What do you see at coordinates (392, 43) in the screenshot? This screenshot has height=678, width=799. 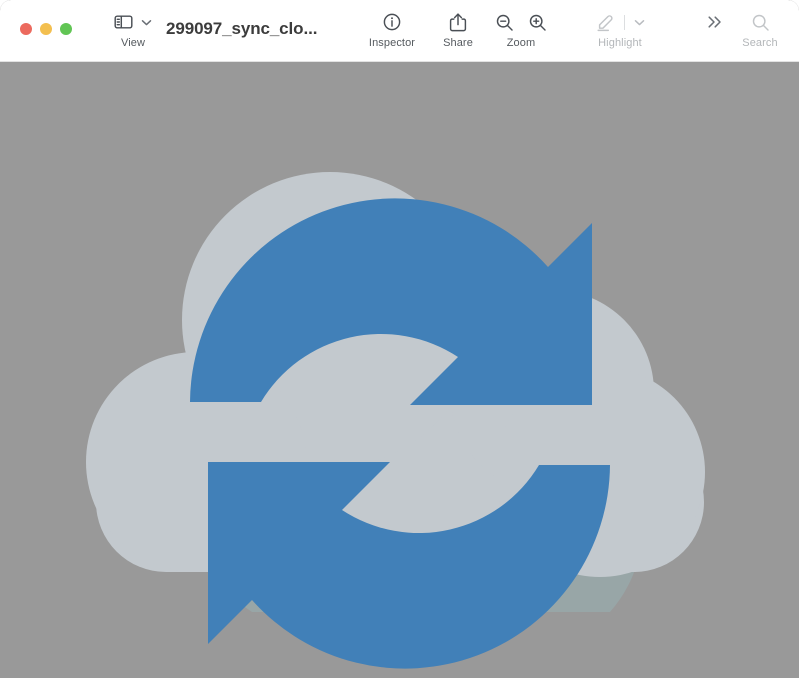 I see `inspector-label: Inspector` at bounding box center [392, 43].